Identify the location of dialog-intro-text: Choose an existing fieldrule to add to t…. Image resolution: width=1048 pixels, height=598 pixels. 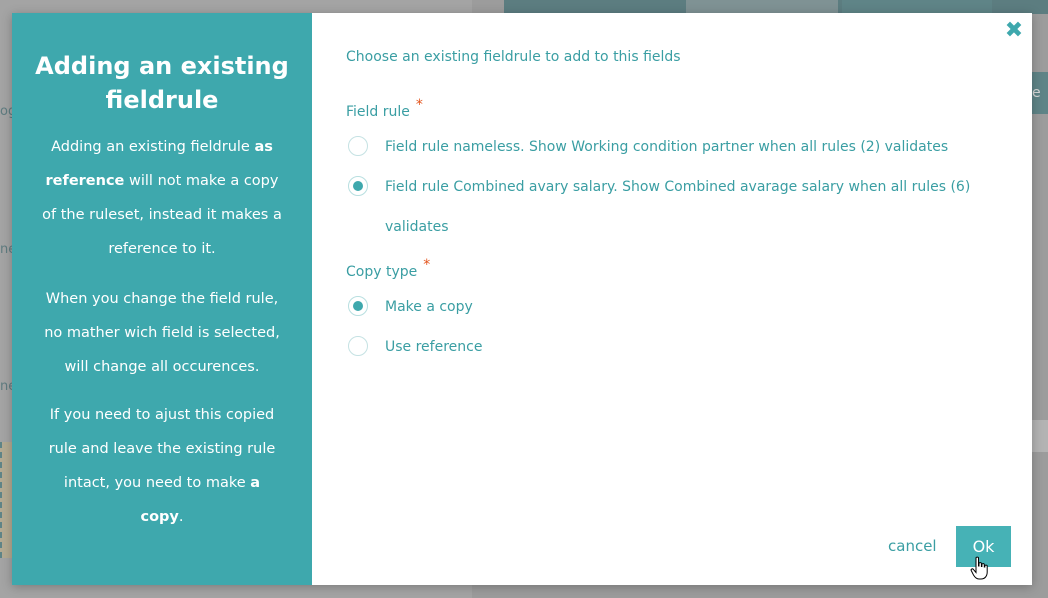
(513, 57).